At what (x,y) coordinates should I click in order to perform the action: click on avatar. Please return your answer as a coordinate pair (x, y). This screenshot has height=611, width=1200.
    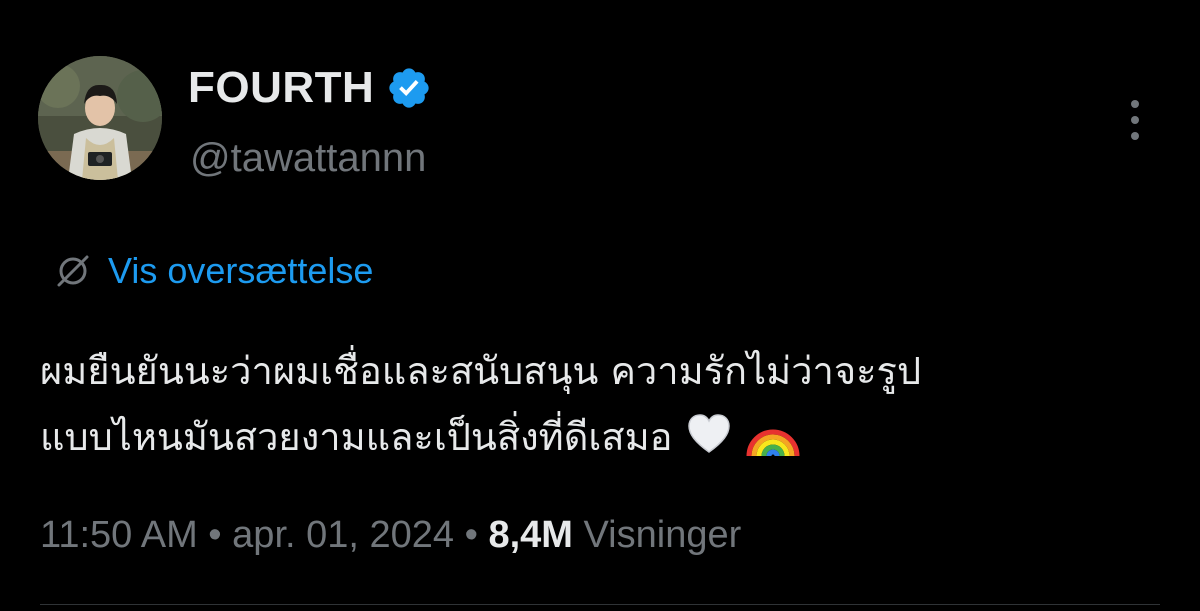
    Looking at the image, I should click on (100, 118).